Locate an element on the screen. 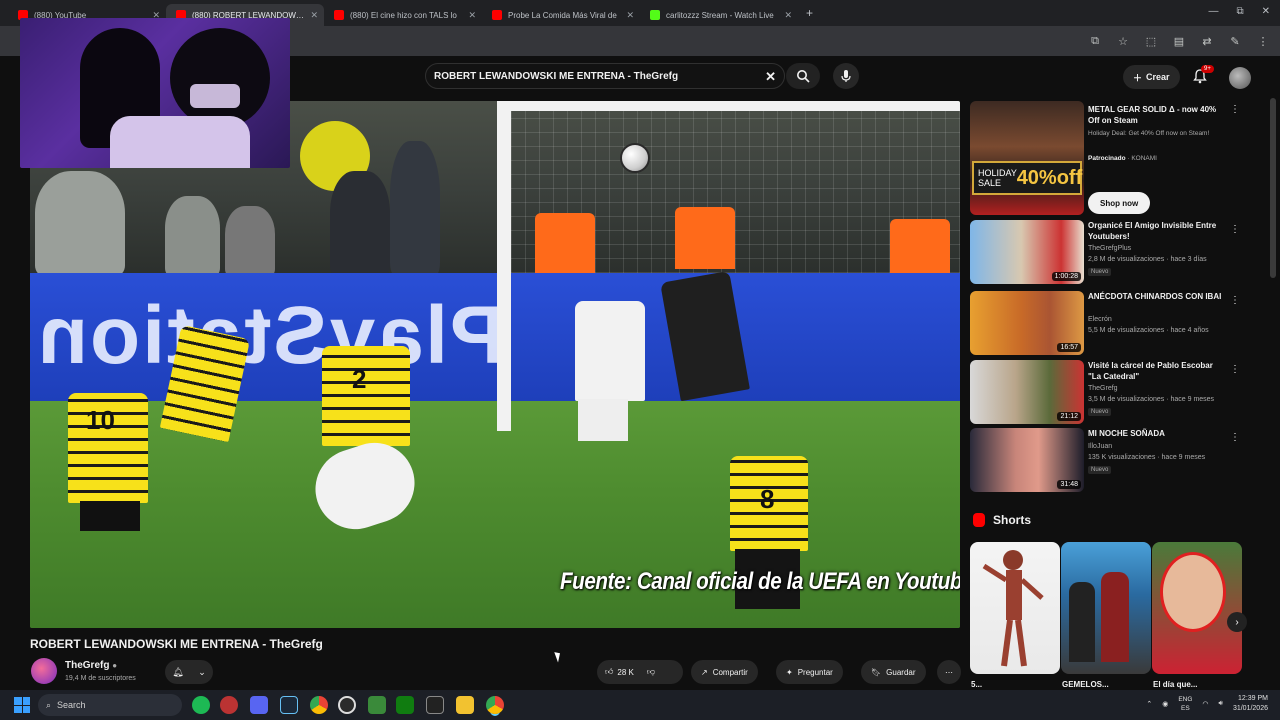 This screenshot has width=1280, height=720. shorts-next-button: › is located at coordinates (1237, 622).